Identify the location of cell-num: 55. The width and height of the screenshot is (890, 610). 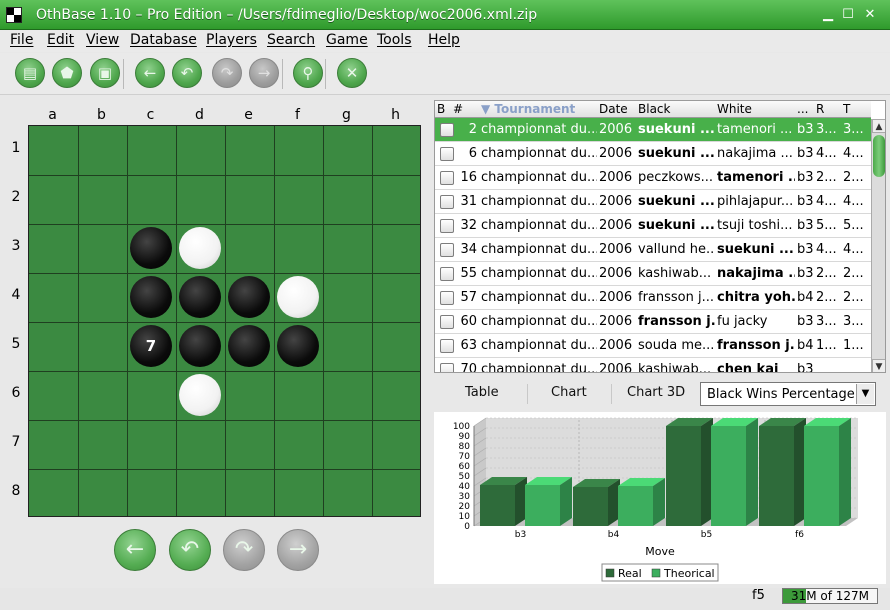
(468, 273).